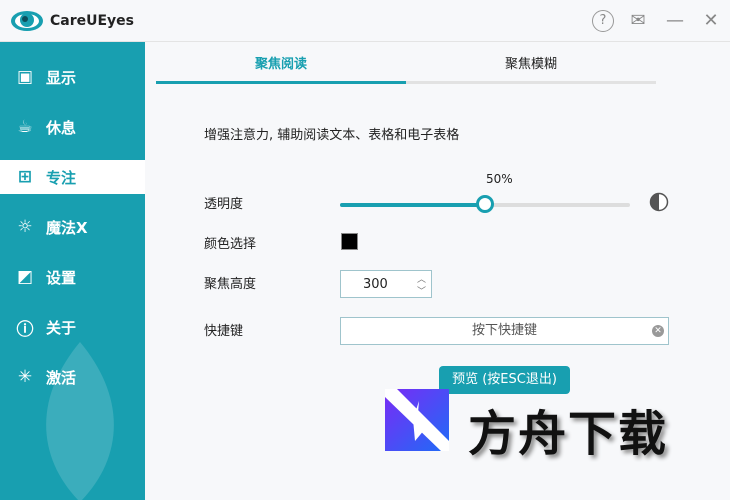 Image resolution: width=730 pixels, height=500 pixels. What do you see at coordinates (568, 434) in the screenshot?
I see `watermark-text: 方舟下载` at bounding box center [568, 434].